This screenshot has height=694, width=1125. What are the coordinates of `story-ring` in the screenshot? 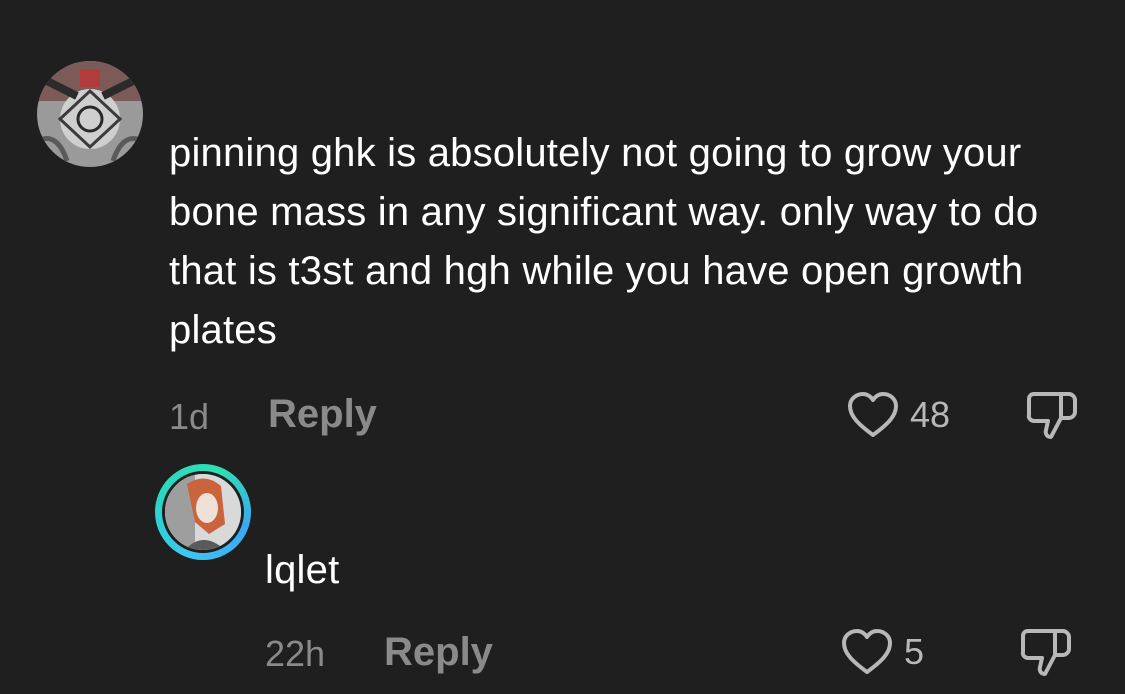 It's located at (203, 512).